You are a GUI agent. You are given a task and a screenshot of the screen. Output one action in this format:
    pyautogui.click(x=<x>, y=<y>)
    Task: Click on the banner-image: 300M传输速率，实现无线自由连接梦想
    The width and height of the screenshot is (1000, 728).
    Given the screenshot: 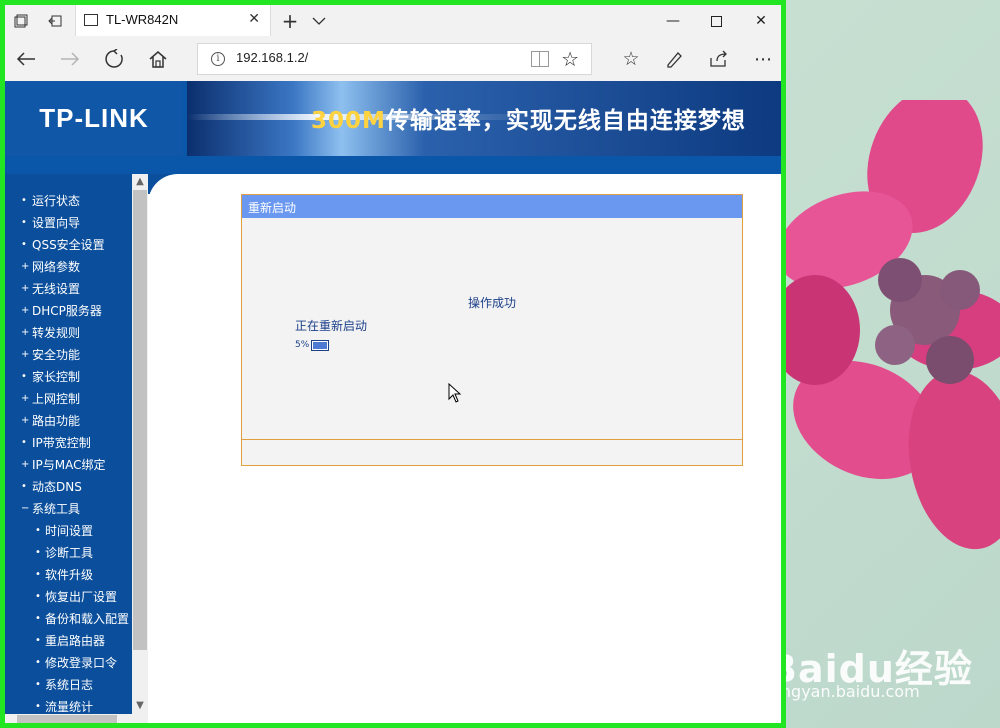 What is the action you would take?
    pyautogui.click(x=484, y=118)
    